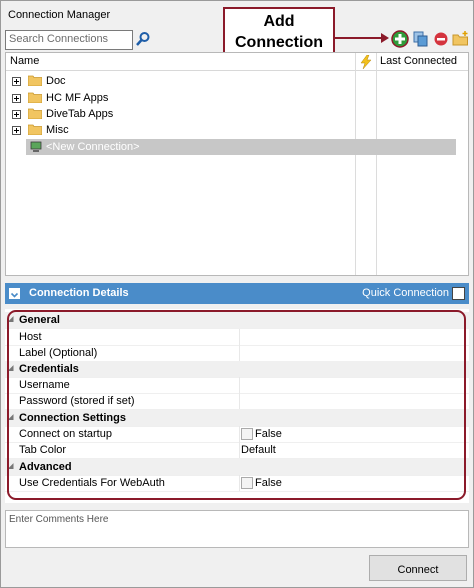  What do you see at coordinates (458, 293) in the screenshot?
I see `quick-connection-checkbox` at bounding box center [458, 293].